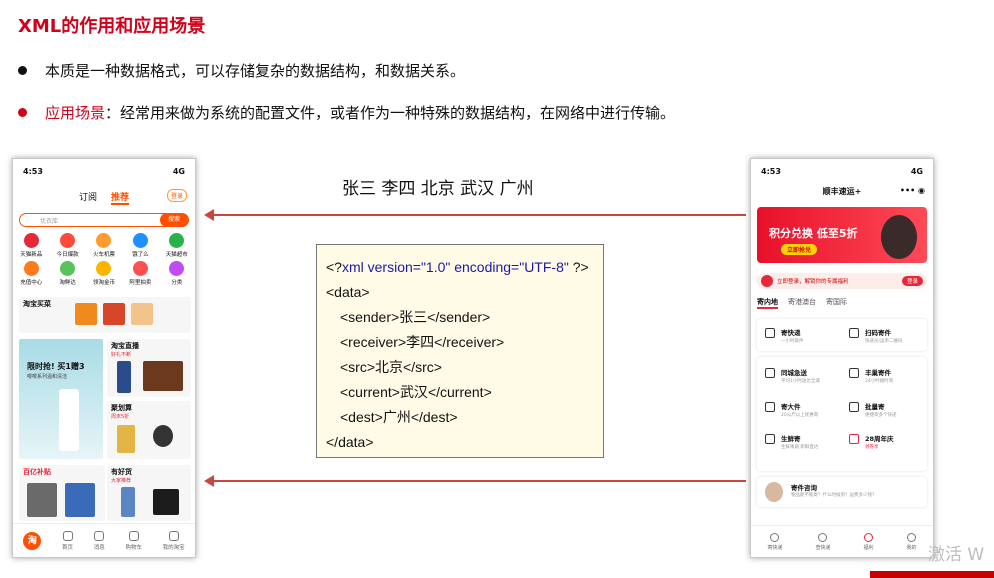  Describe the element at coordinates (884, 341) in the screenshot. I see `service-subtitle: 快递员/运单二维码` at that location.